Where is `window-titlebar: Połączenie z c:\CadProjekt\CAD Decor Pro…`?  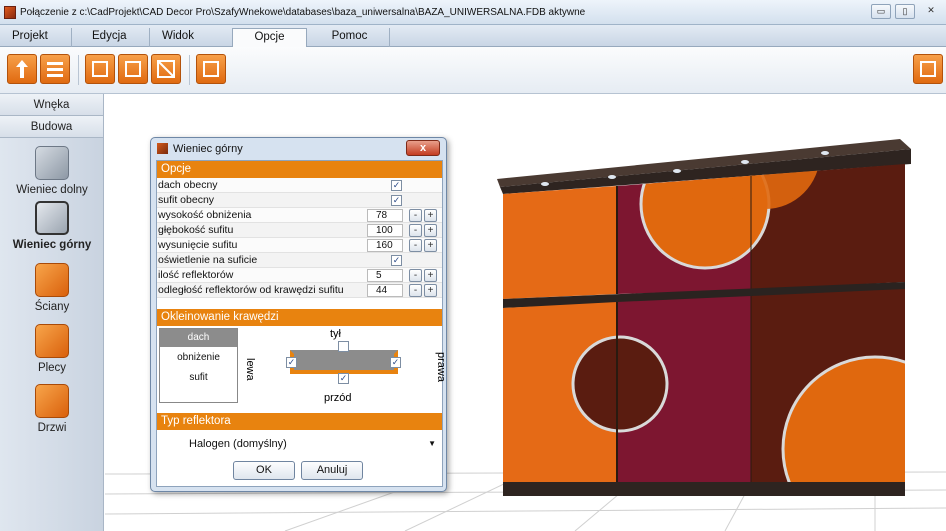 window-titlebar: Połączenie z c:\CadProjekt\CAD Decor Pro… is located at coordinates (473, 12).